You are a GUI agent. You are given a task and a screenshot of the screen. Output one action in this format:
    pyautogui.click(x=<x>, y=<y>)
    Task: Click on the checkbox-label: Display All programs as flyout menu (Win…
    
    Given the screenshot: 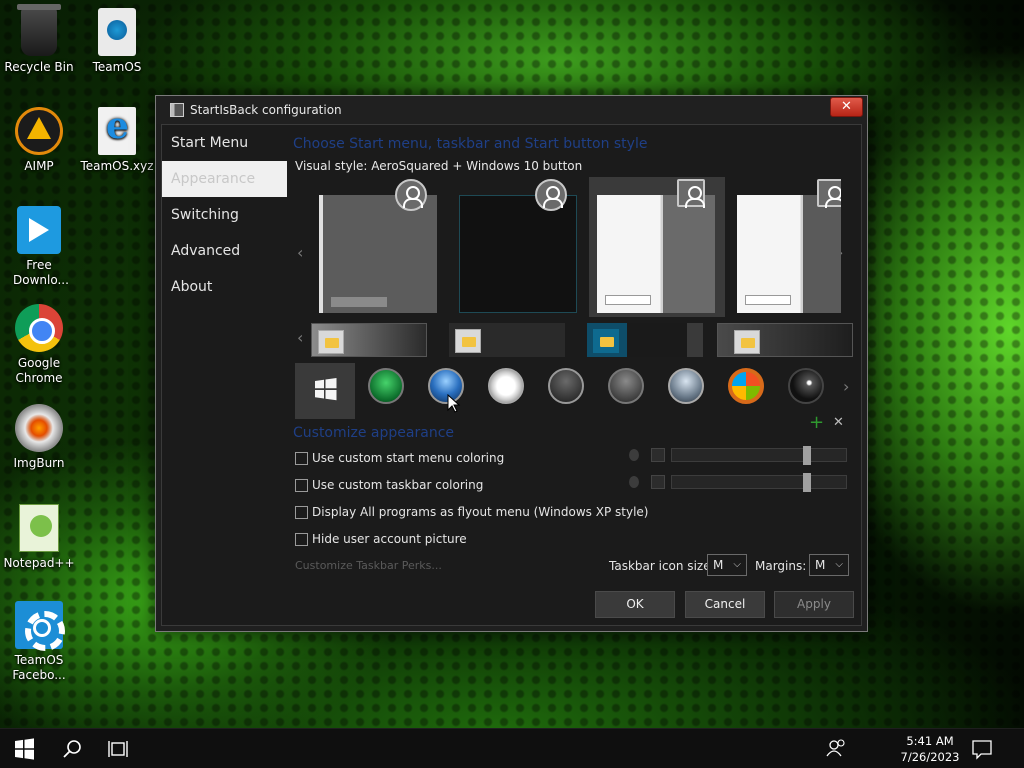 What is the action you would take?
    pyautogui.click(x=480, y=512)
    